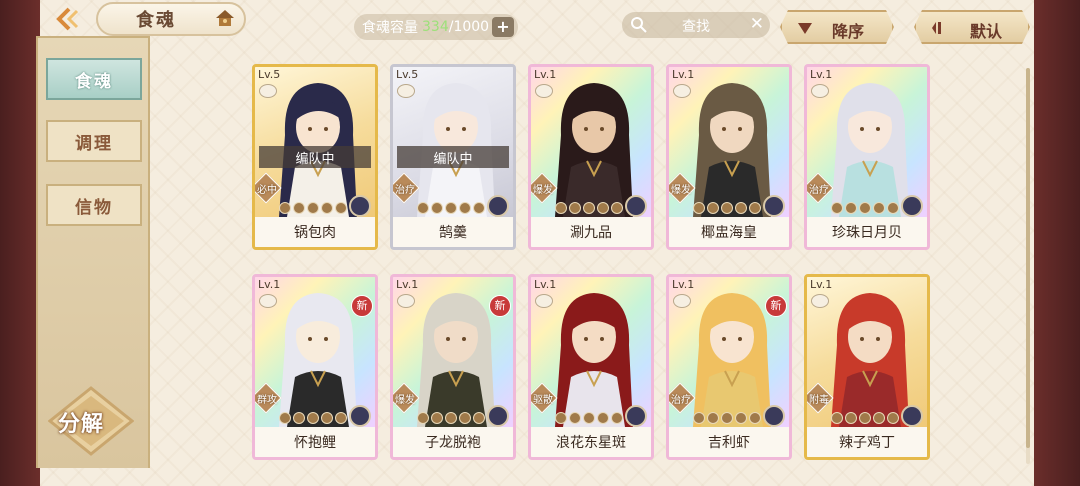  I want to click on food-soul-card: Lv.1 新 治疗 吉利虾, so click(729, 367).